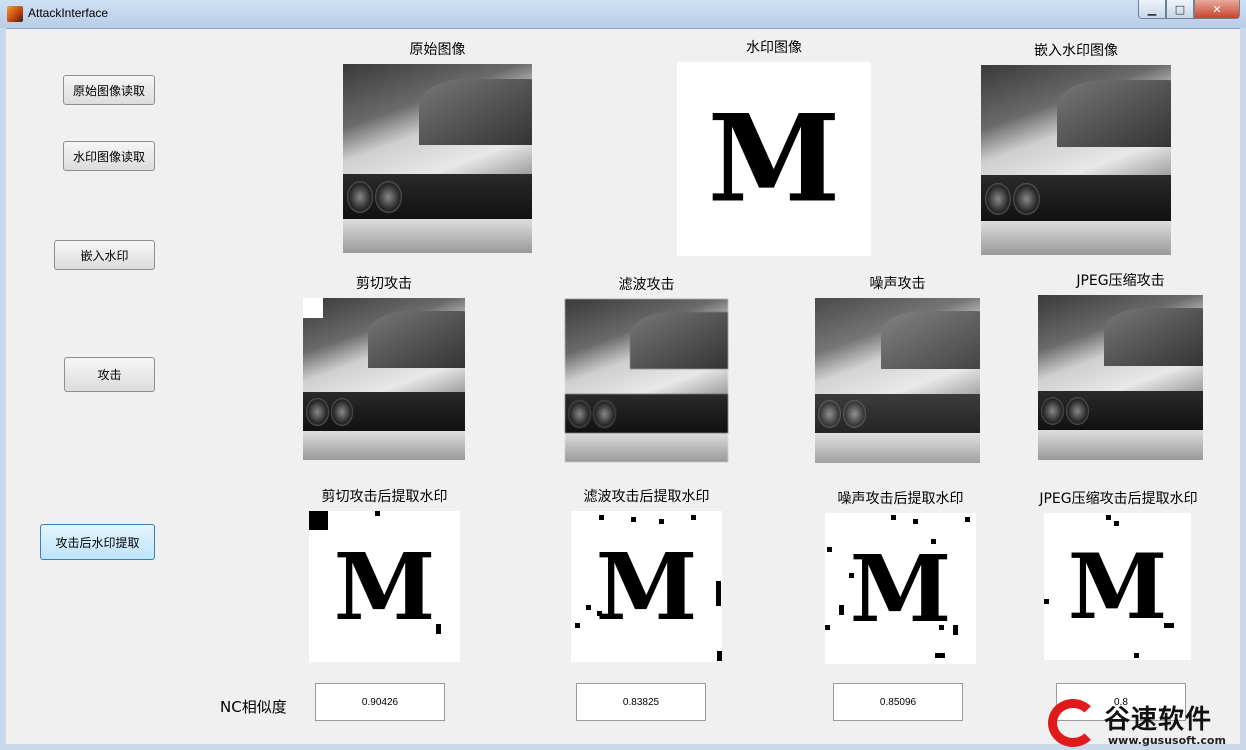  I want to click on extract-after-attack-button: 攻击后水印提取, so click(97, 542).